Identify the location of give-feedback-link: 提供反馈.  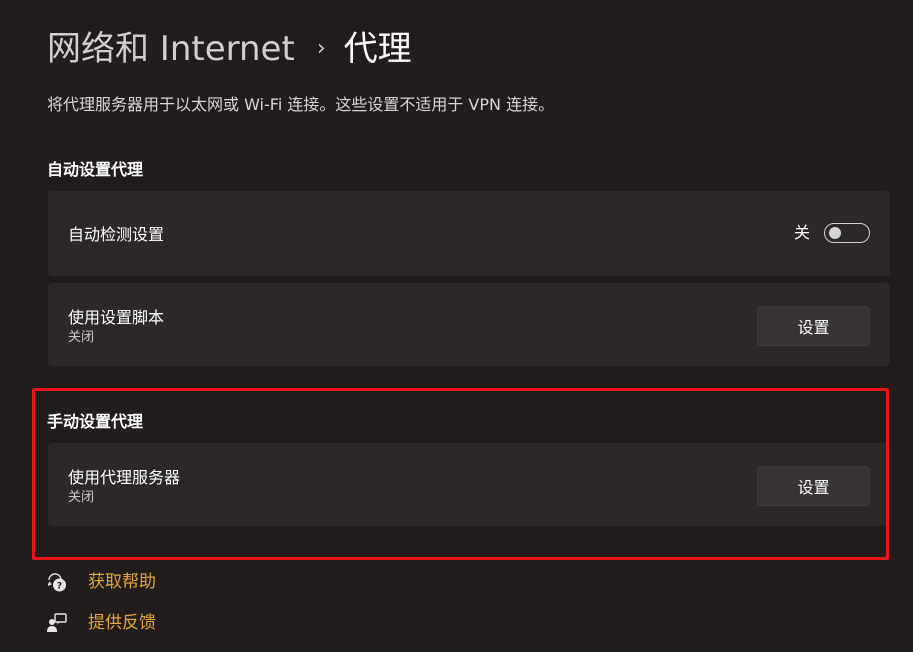
(101, 623).